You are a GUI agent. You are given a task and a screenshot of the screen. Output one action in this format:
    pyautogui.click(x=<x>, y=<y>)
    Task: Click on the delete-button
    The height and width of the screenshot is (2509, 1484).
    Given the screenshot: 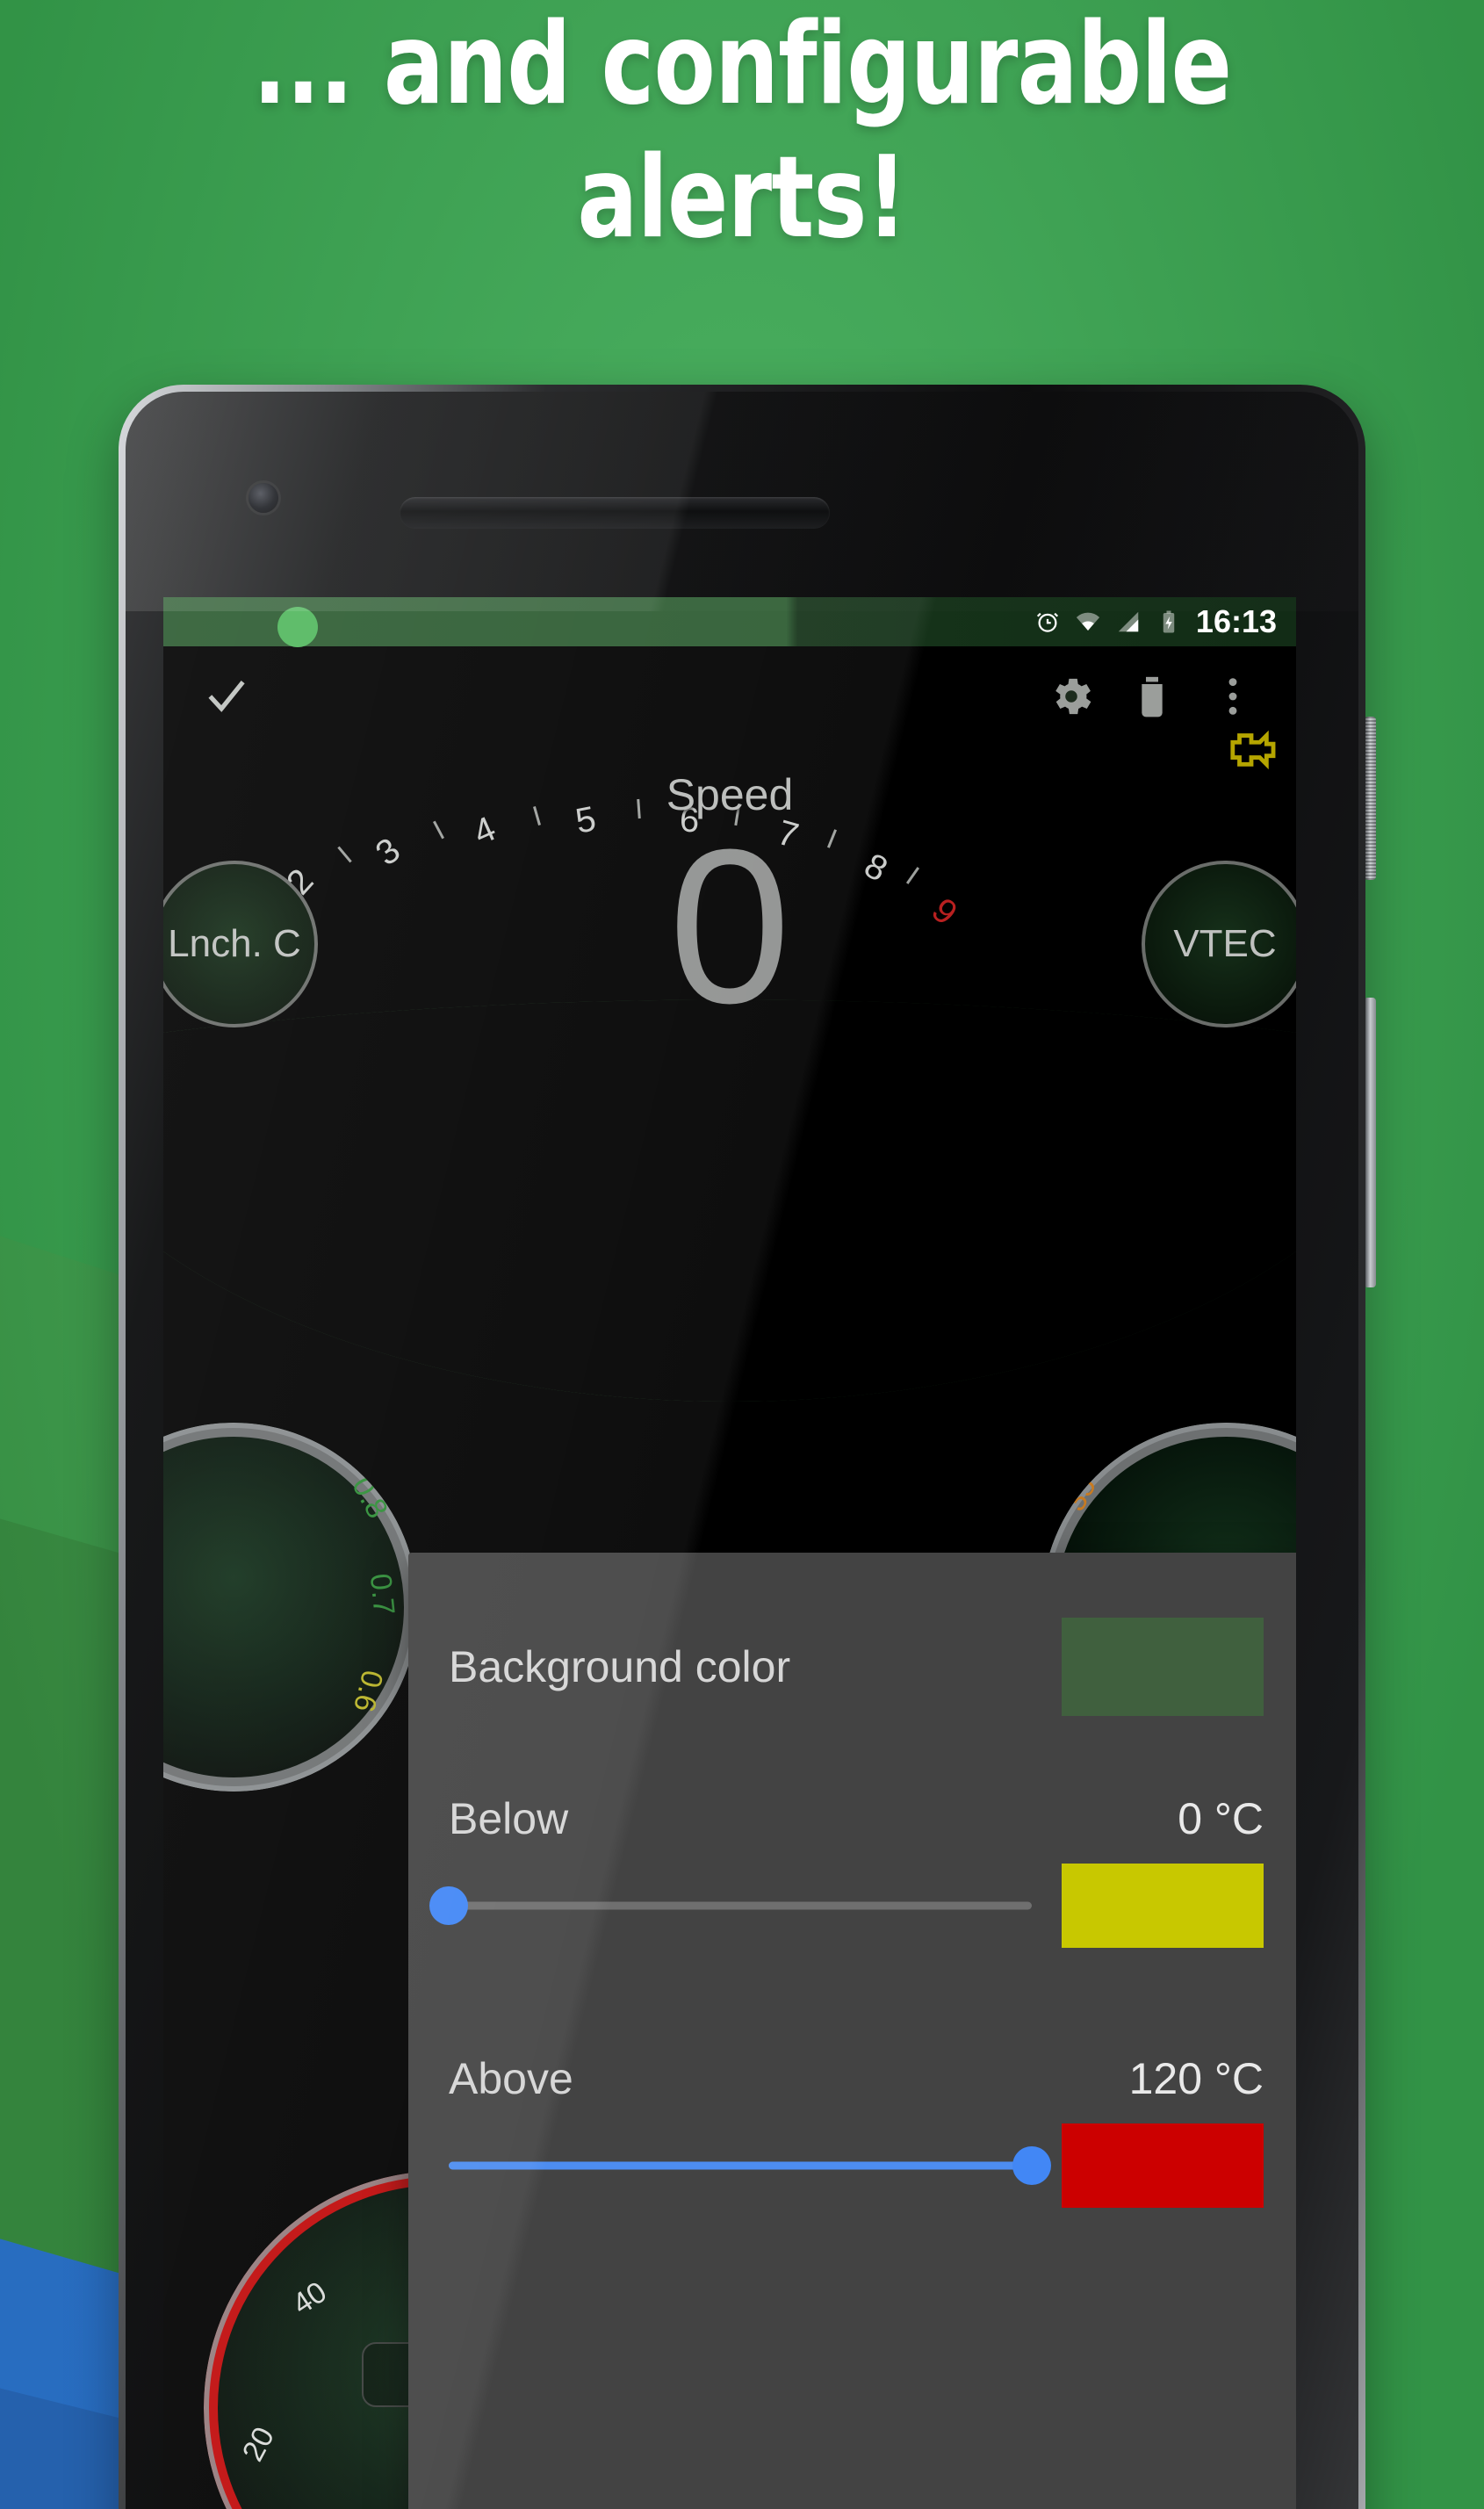 What is the action you would take?
    pyautogui.click(x=1152, y=696)
    